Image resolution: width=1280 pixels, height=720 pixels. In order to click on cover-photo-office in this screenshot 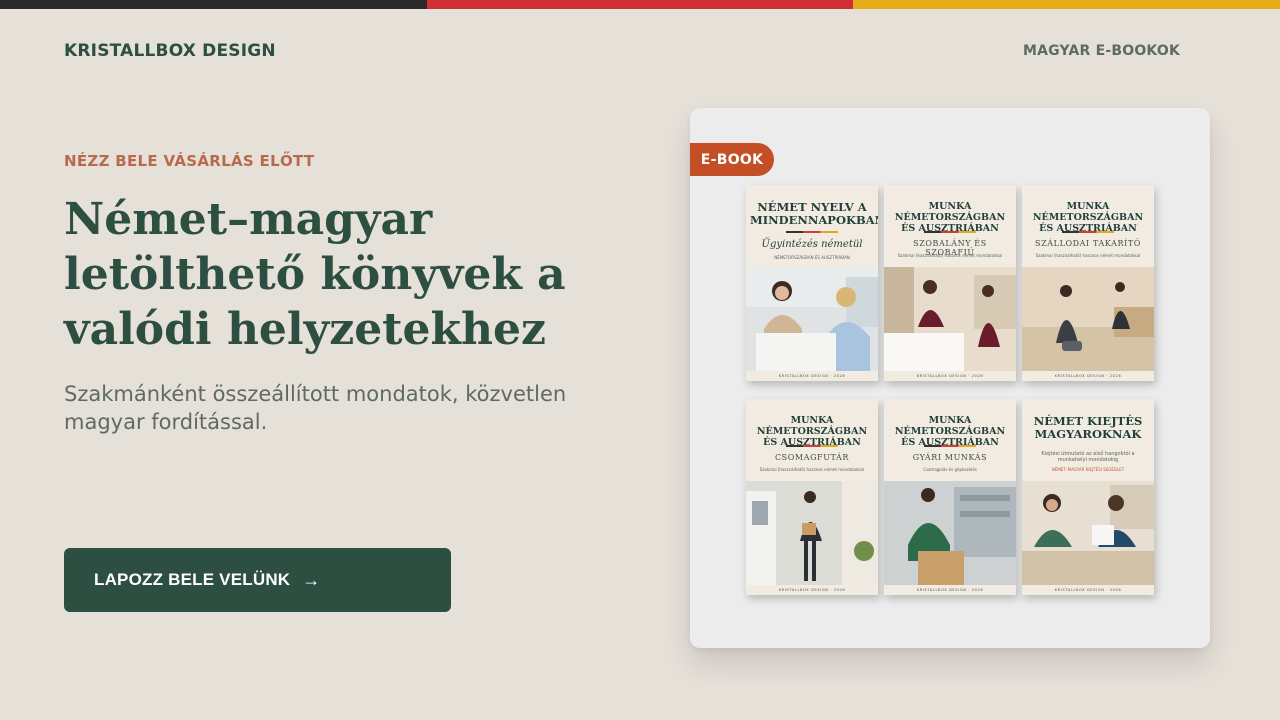, I will do `click(812, 319)`.